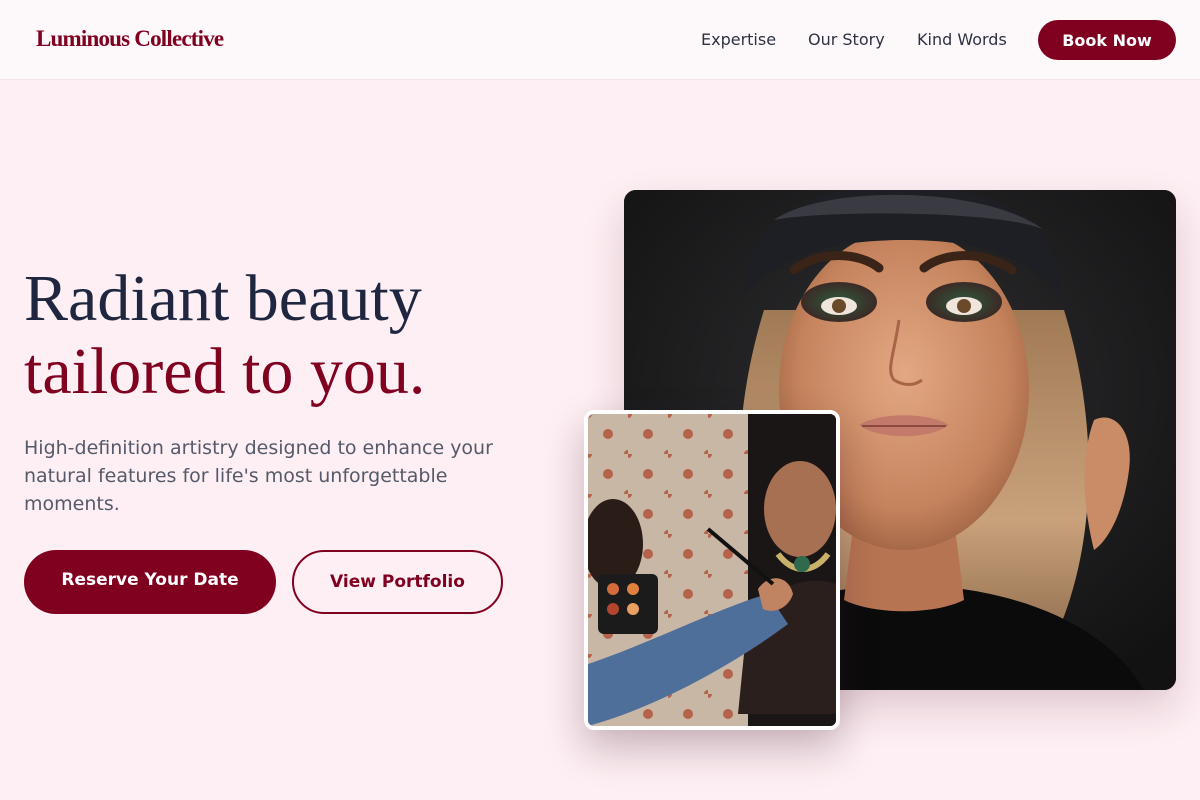 The width and height of the screenshot is (1200, 800). I want to click on nav-link-expertise: Expertise, so click(738, 39).